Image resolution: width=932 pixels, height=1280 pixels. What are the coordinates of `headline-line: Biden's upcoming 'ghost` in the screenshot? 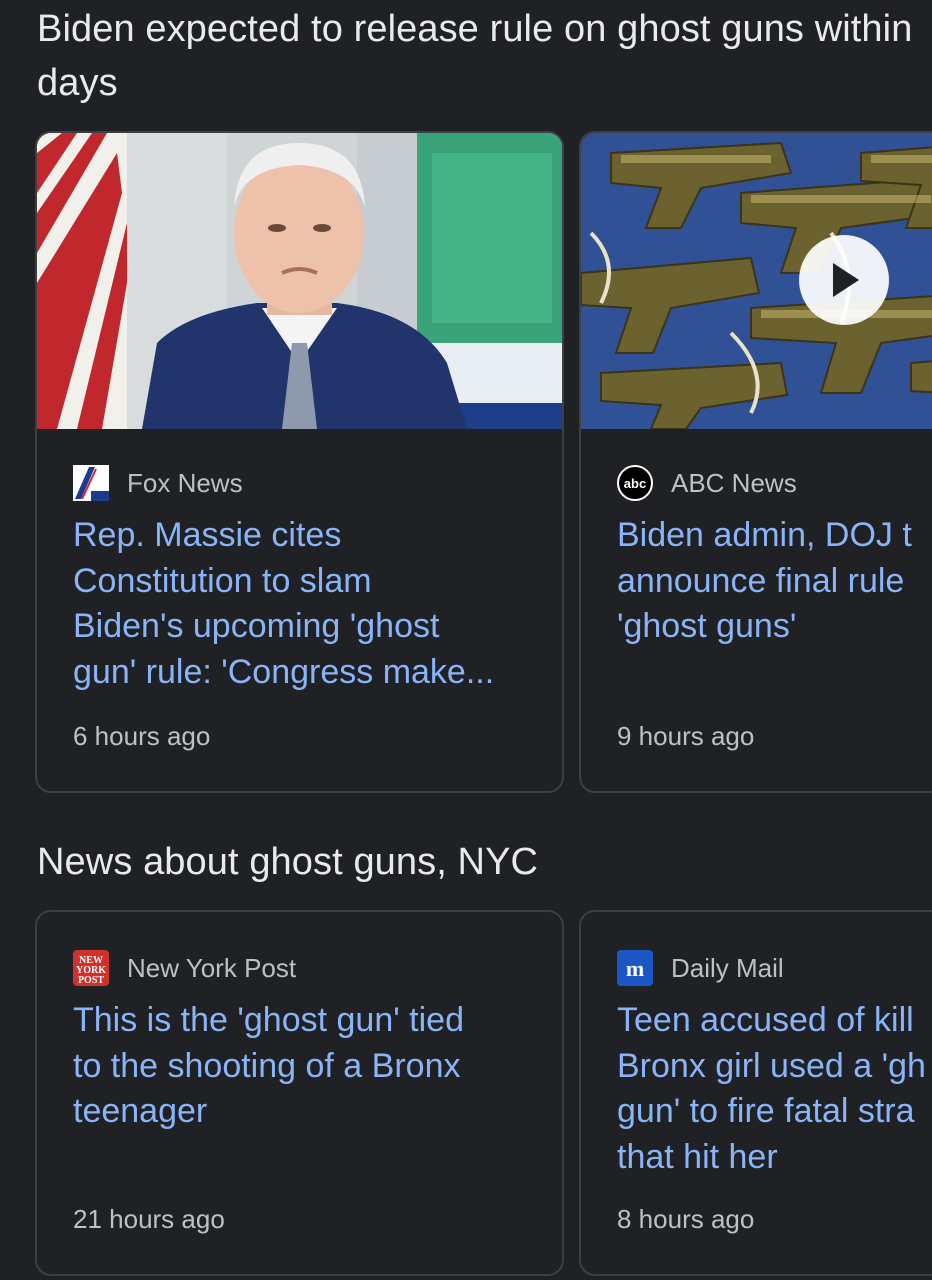 It's located at (256, 626).